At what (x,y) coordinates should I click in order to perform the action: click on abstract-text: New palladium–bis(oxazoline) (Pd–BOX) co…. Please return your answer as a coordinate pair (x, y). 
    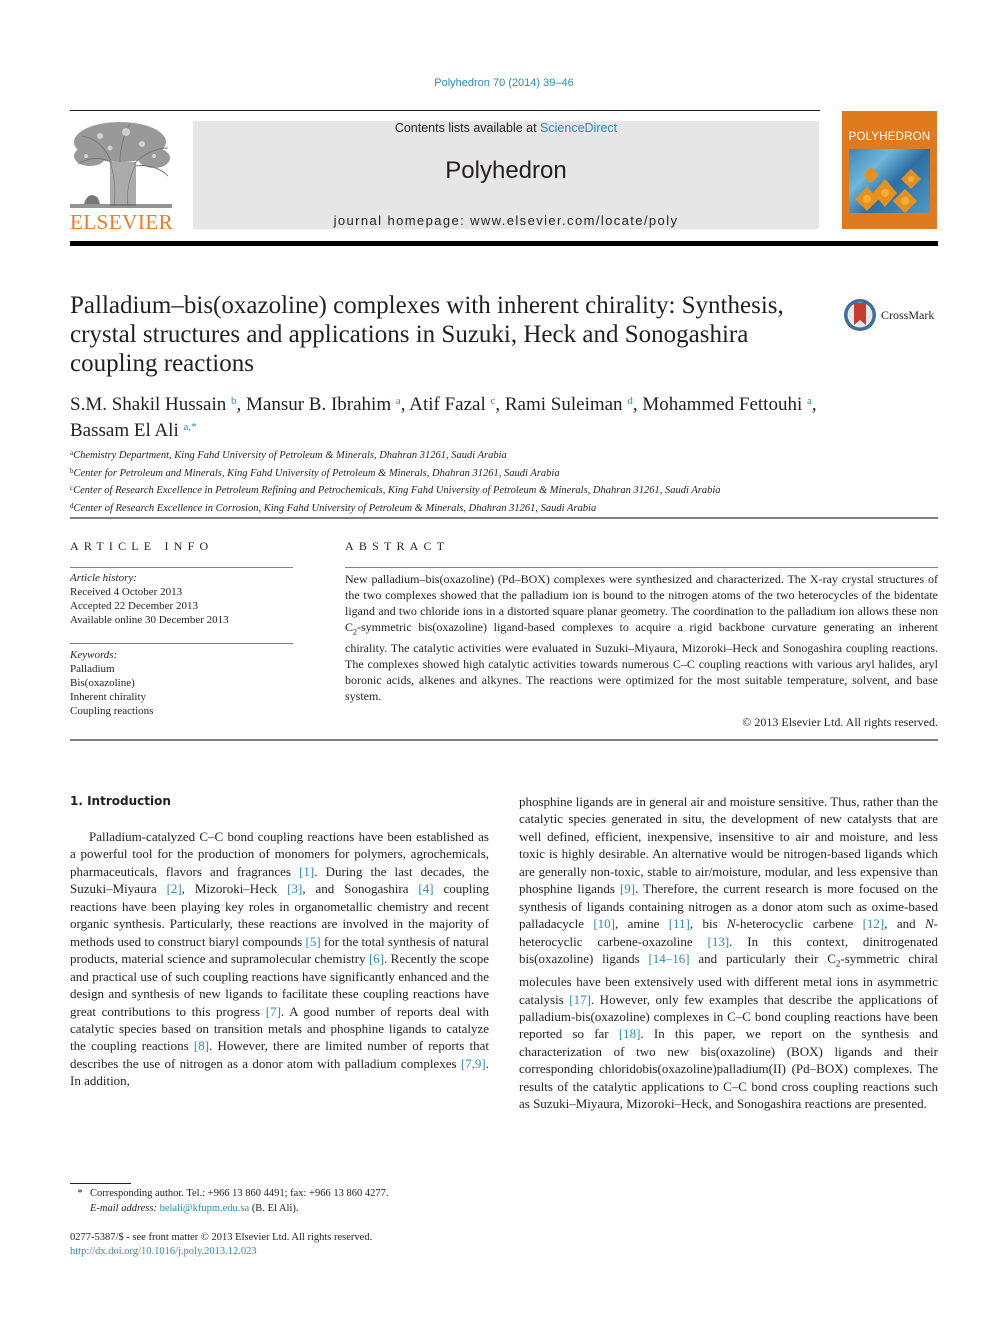
    Looking at the image, I should click on (641, 637).